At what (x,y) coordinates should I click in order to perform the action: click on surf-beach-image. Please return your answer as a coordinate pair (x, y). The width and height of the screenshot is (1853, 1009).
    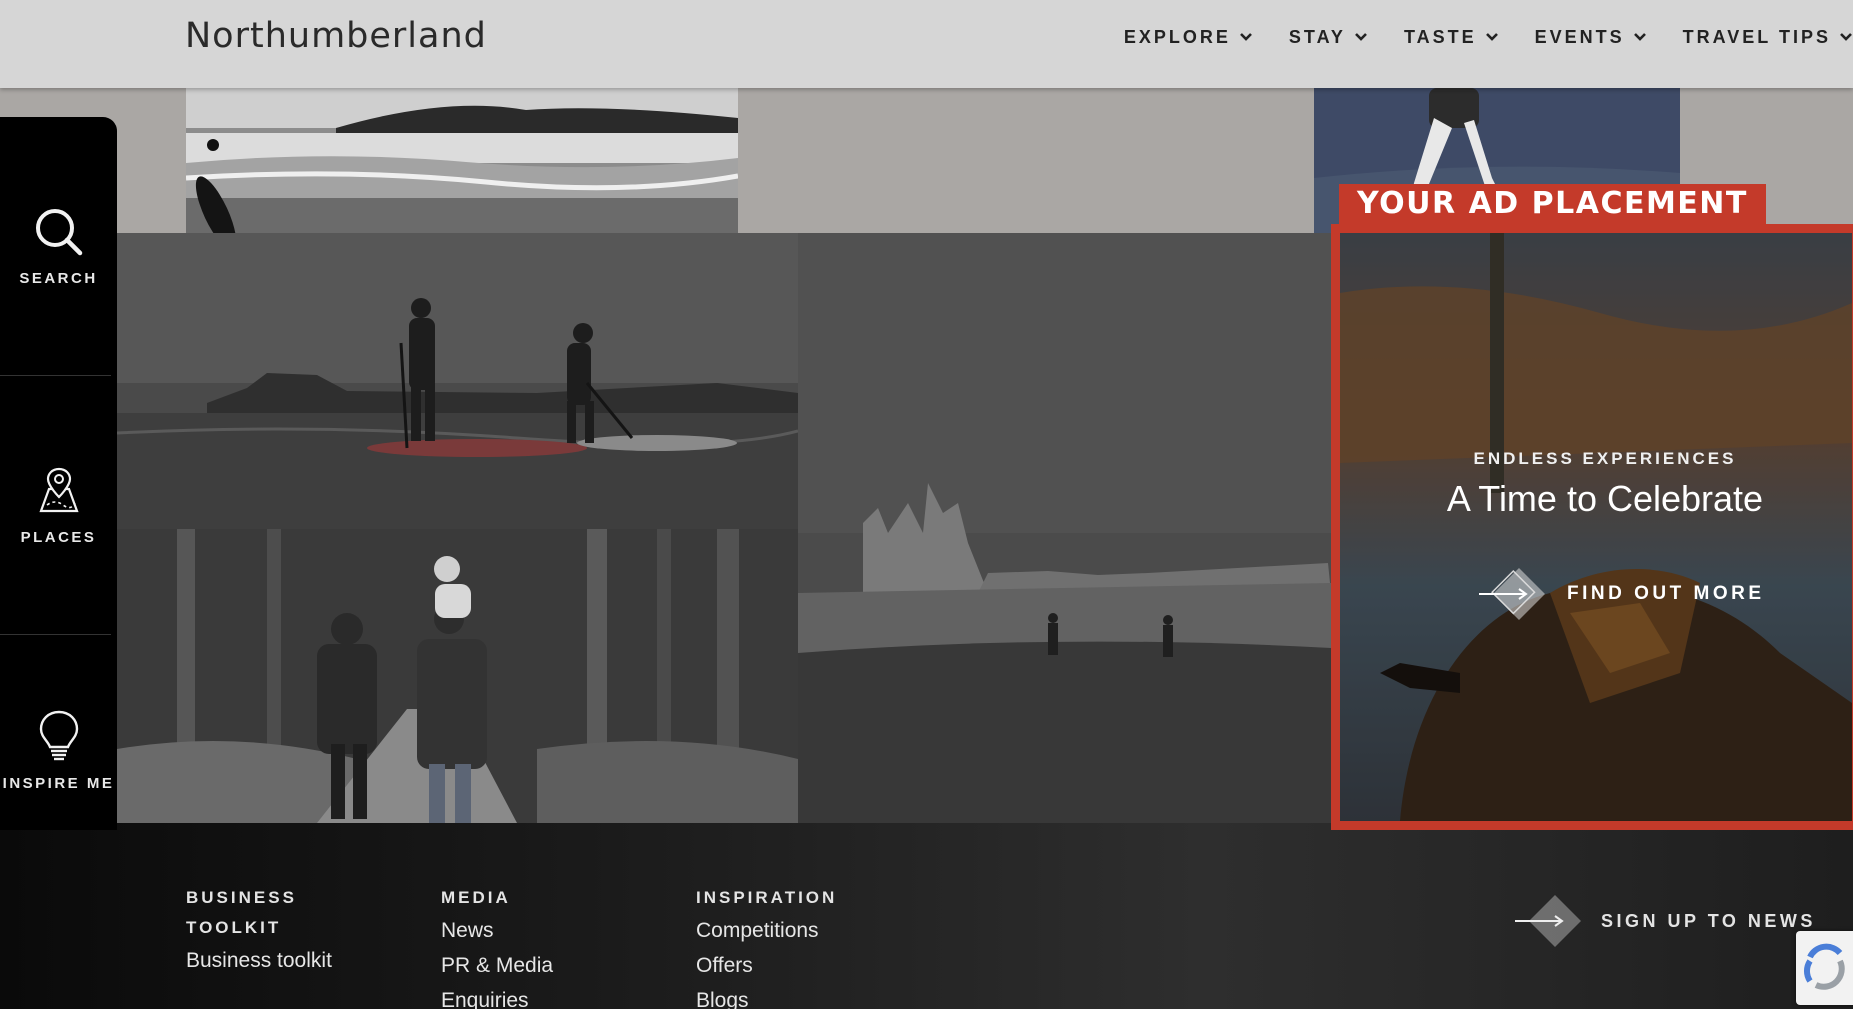
    Looking at the image, I should click on (462, 160).